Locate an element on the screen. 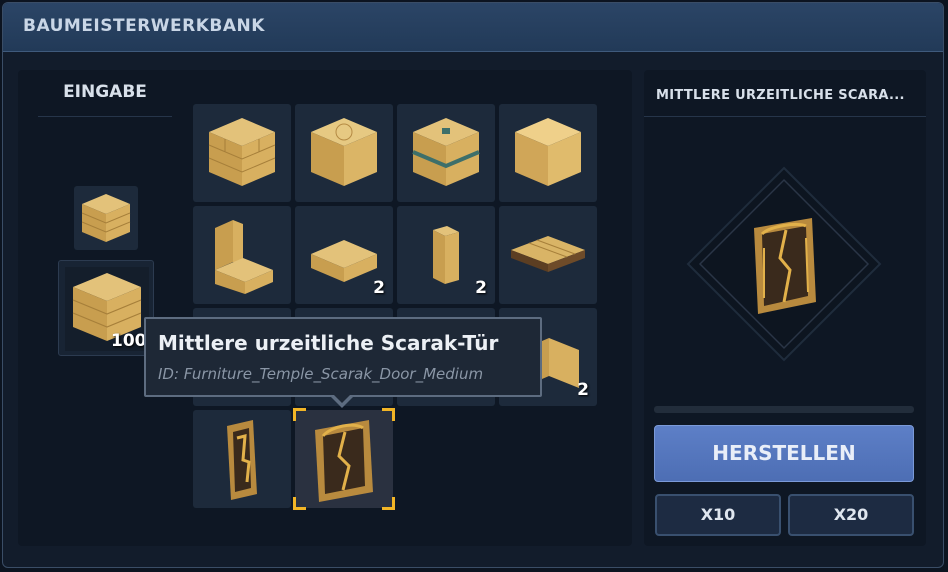 The image size is (948, 572). carved-sandstone-block-icon is located at coordinates (344, 152).